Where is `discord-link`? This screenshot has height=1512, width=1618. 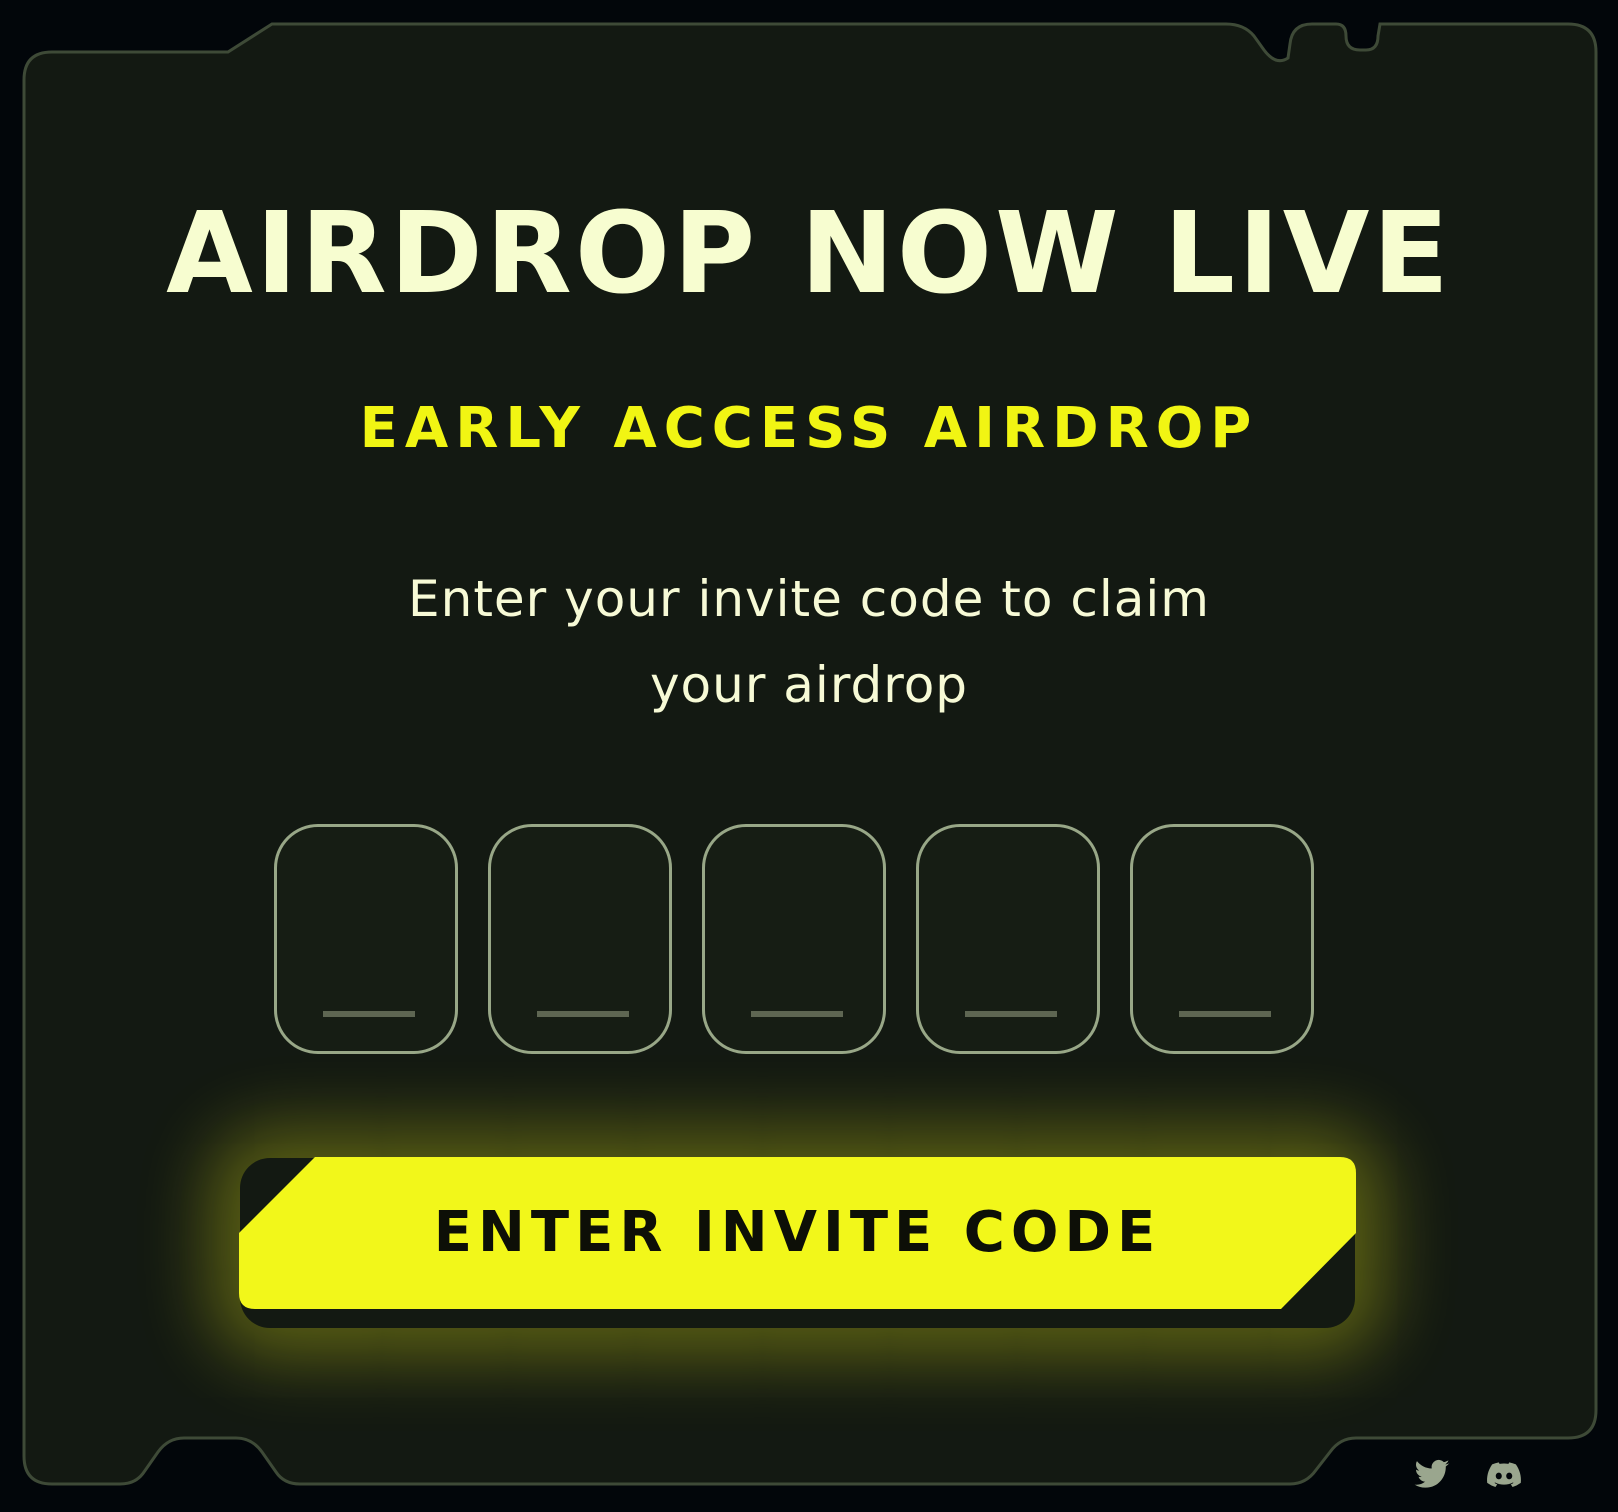 discord-link is located at coordinates (1504, 1475).